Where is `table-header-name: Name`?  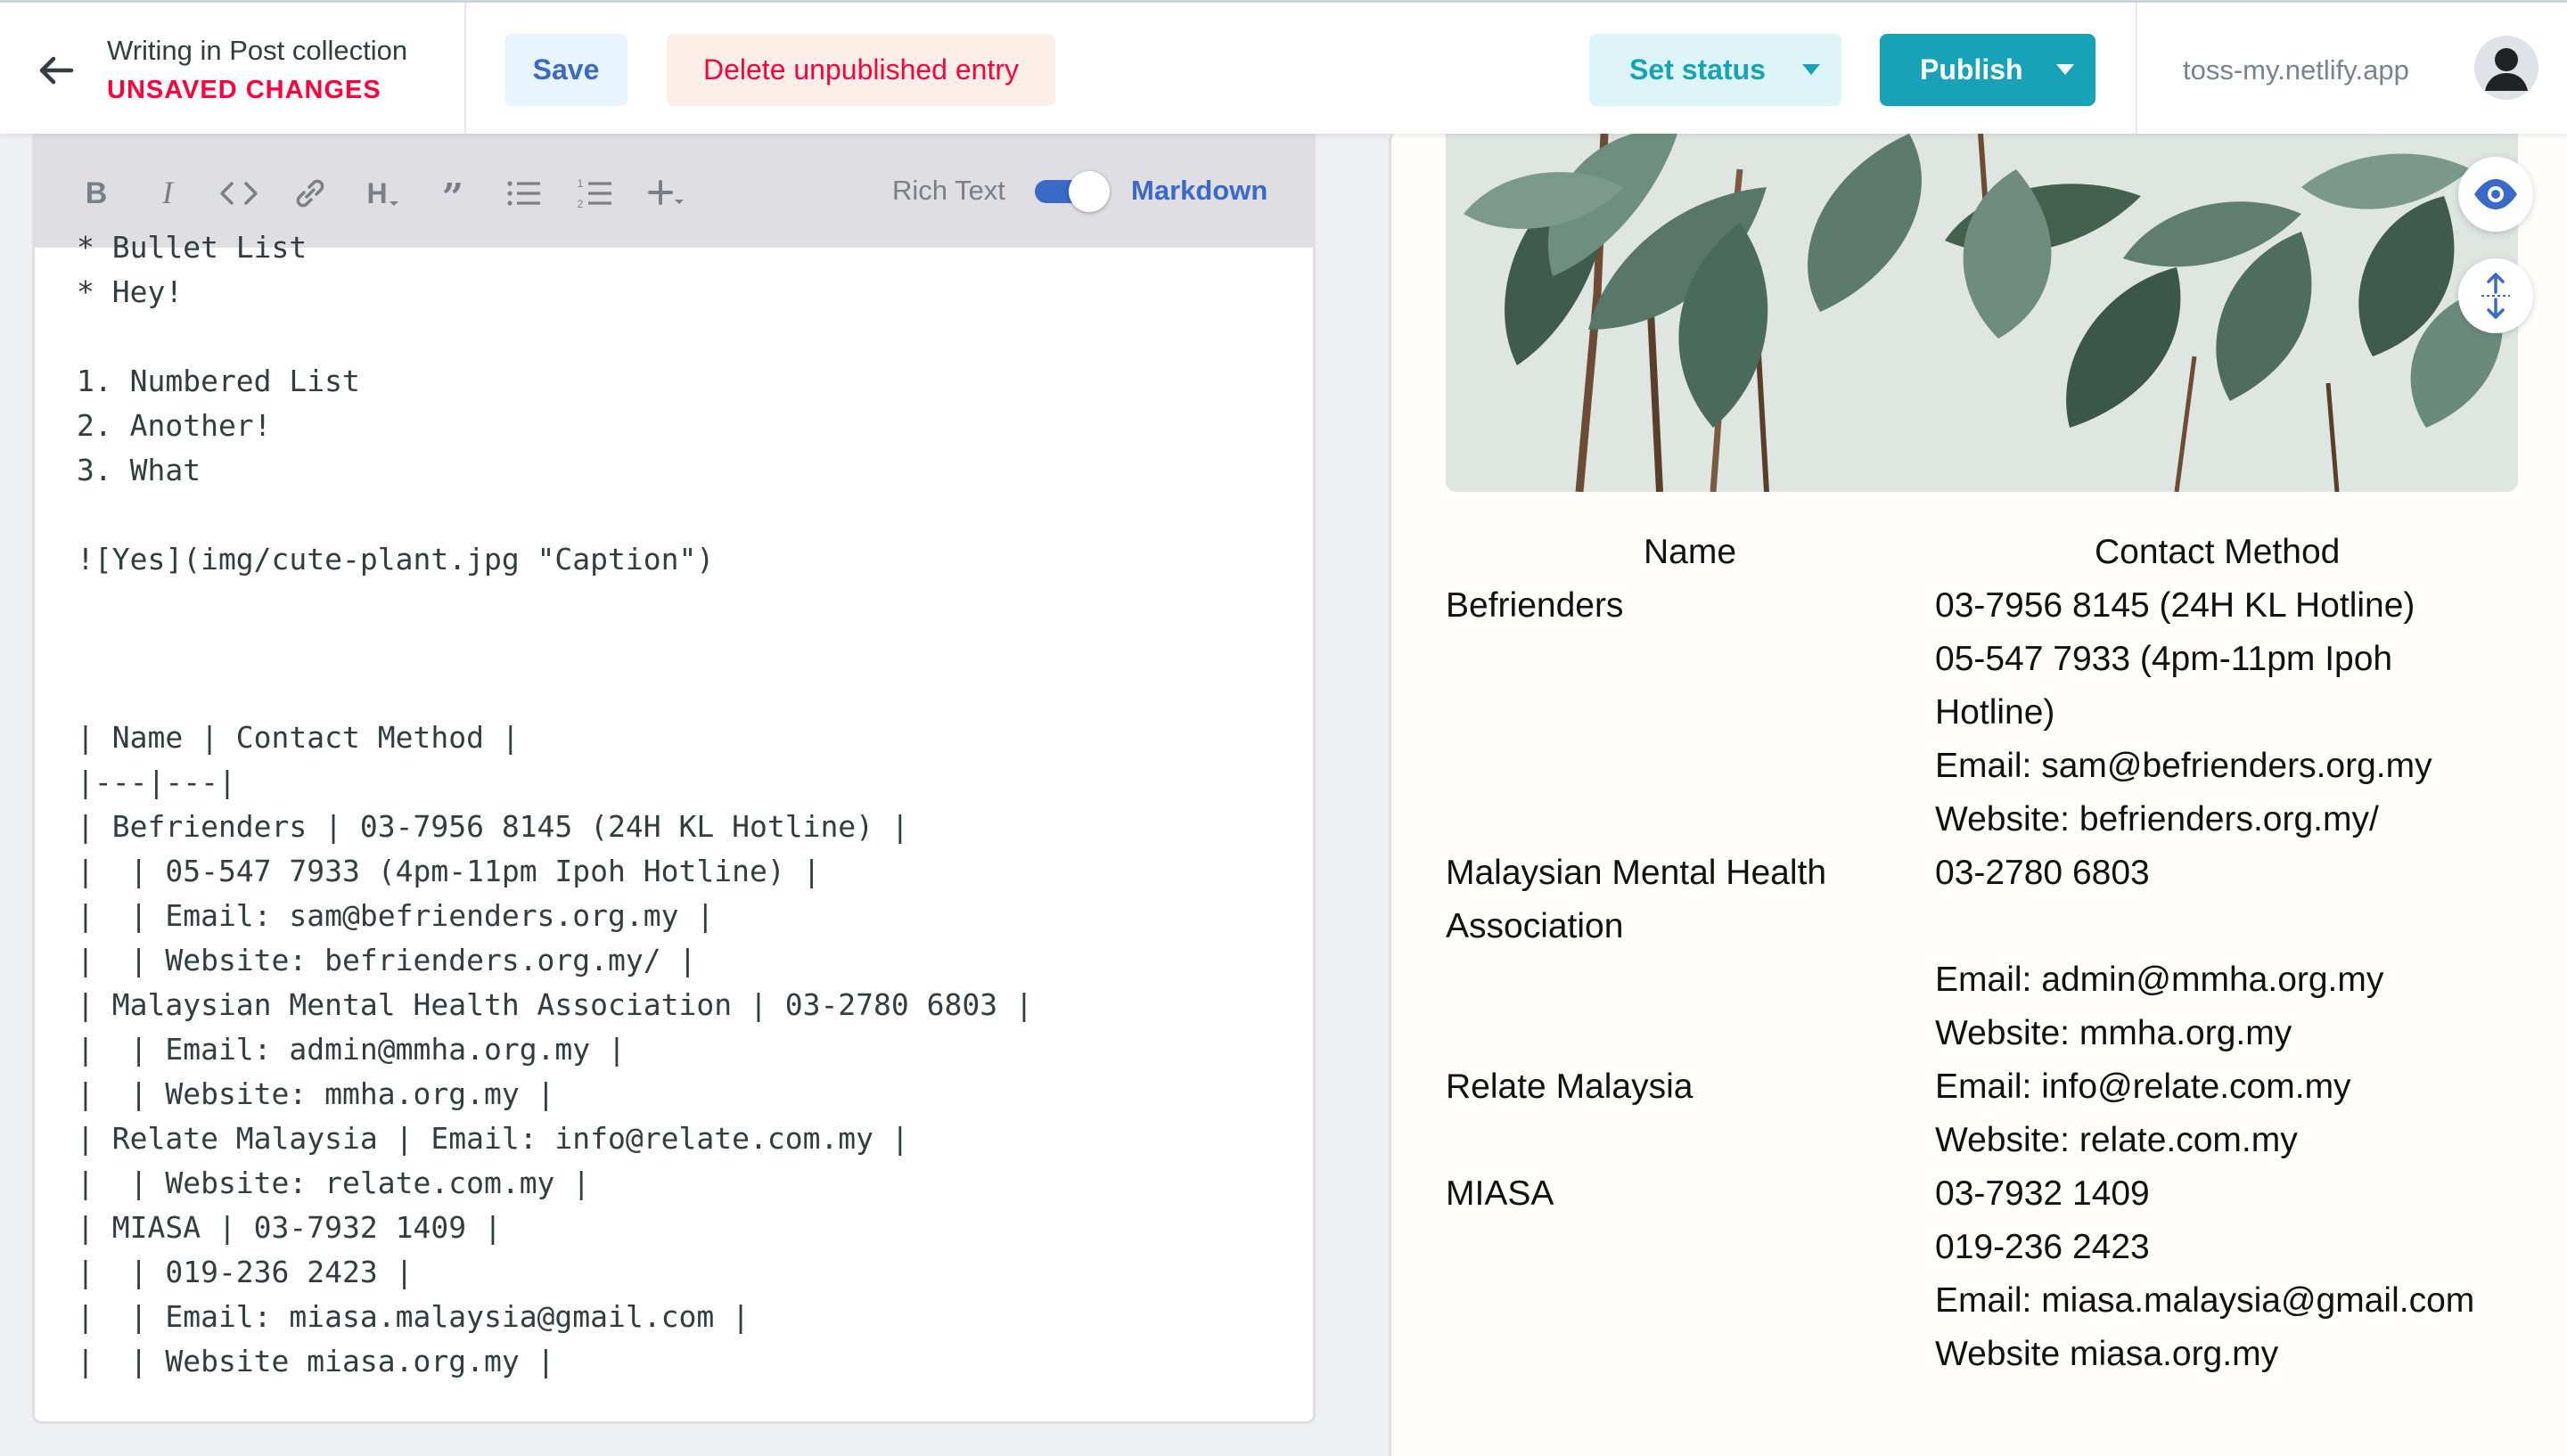
table-header-name: Name is located at coordinates (1691, 552).